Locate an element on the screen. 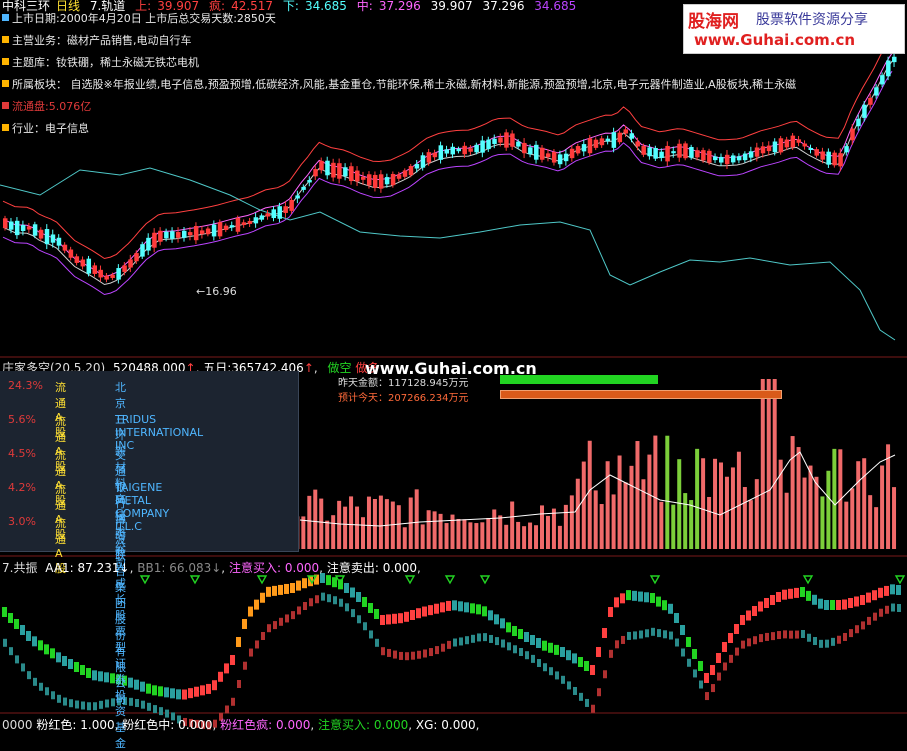  today-estimate-label: 预计今天：207266.234万元 is located at coordinates (403, 398).